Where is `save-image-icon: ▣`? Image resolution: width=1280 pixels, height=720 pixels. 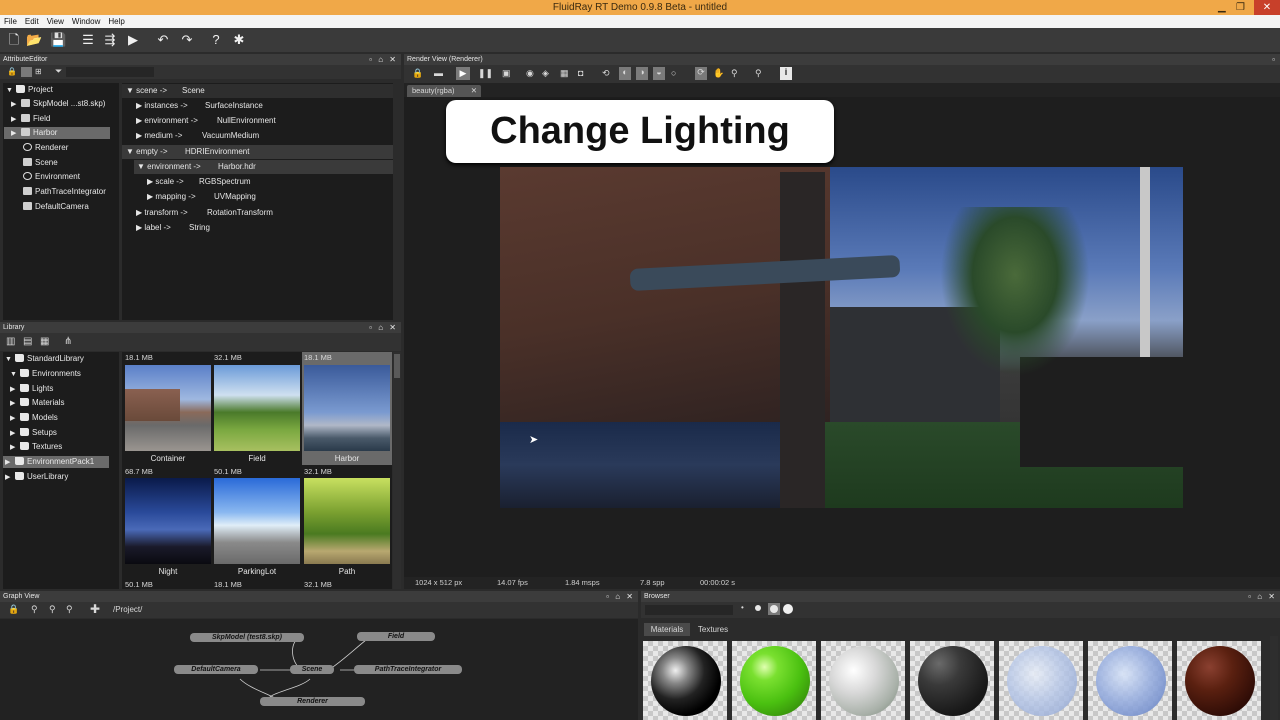 save-image-icon: ▣ is located at coordinates (506, 73).